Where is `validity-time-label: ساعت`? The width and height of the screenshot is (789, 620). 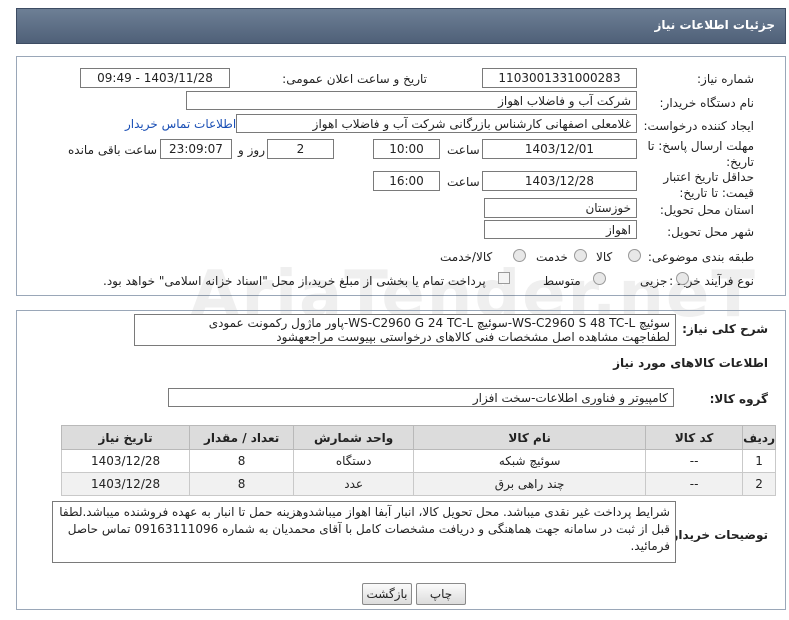
validity-time-label: ساعت is located at coordinates (463, 182).